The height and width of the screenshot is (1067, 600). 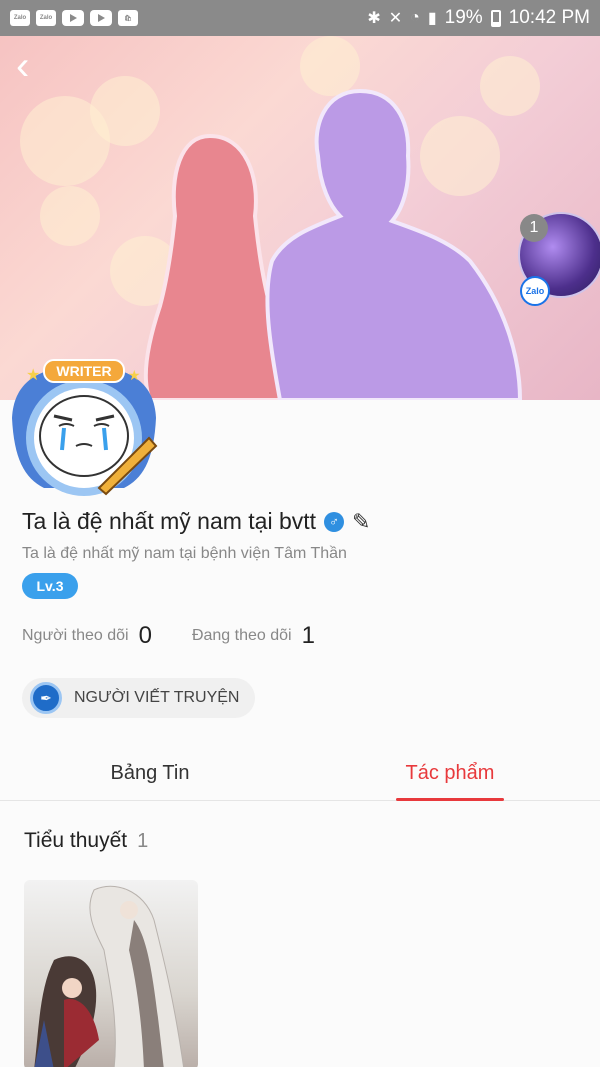 I want to click on mute-icon: ✕, so click(x=395, y=18).